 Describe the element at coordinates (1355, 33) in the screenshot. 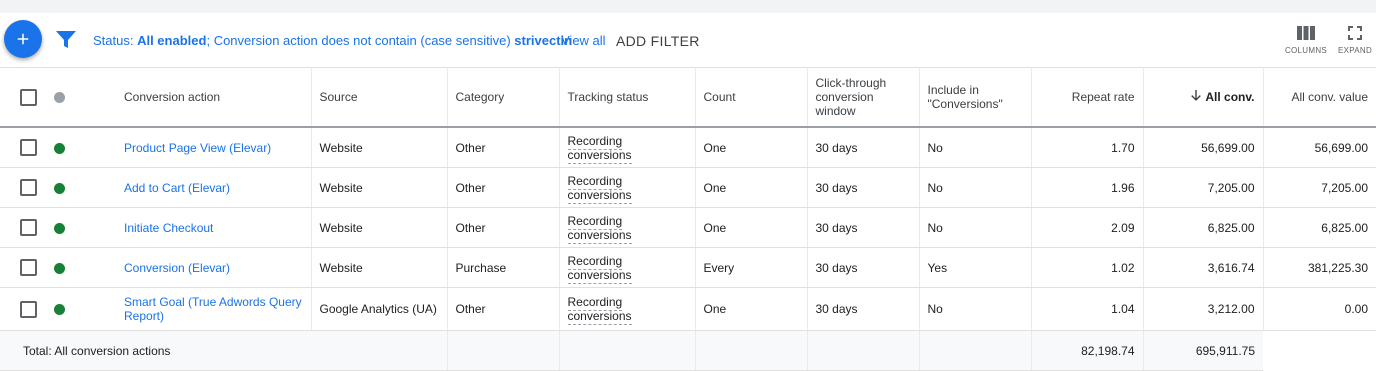

I see `expand-icon` at that location.